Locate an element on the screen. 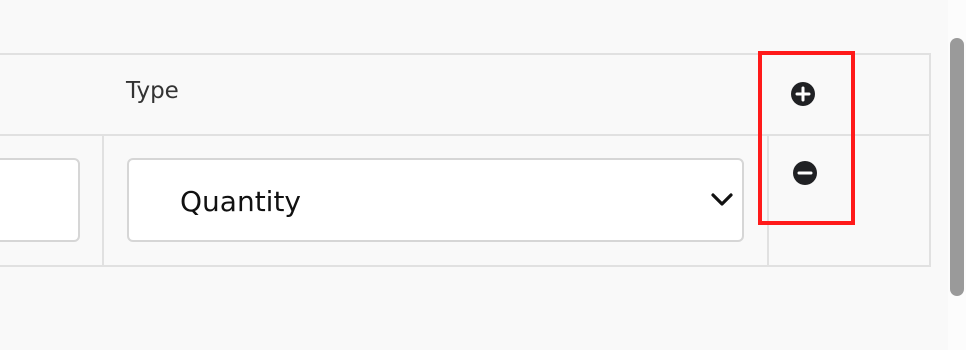  type-select-value: Quantity is located at coordinates (240, 201).